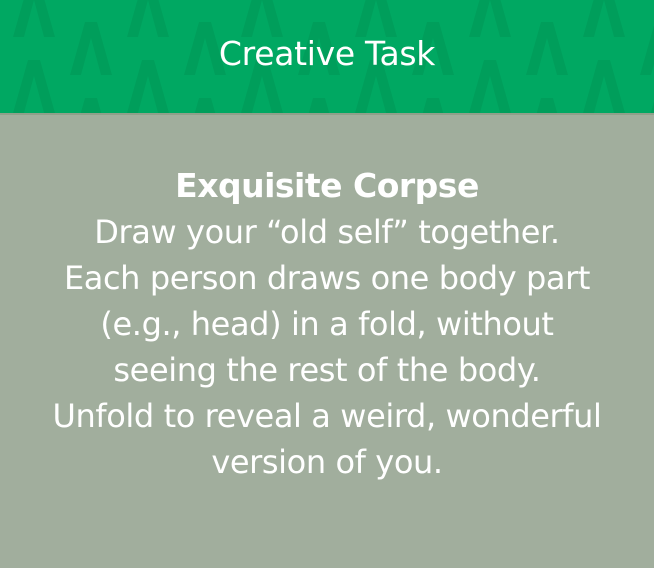 Image resolution: width=654 pixels, height=568 pixels. I want to click on description-line: seeing the rest of the body., so click(327, 370).